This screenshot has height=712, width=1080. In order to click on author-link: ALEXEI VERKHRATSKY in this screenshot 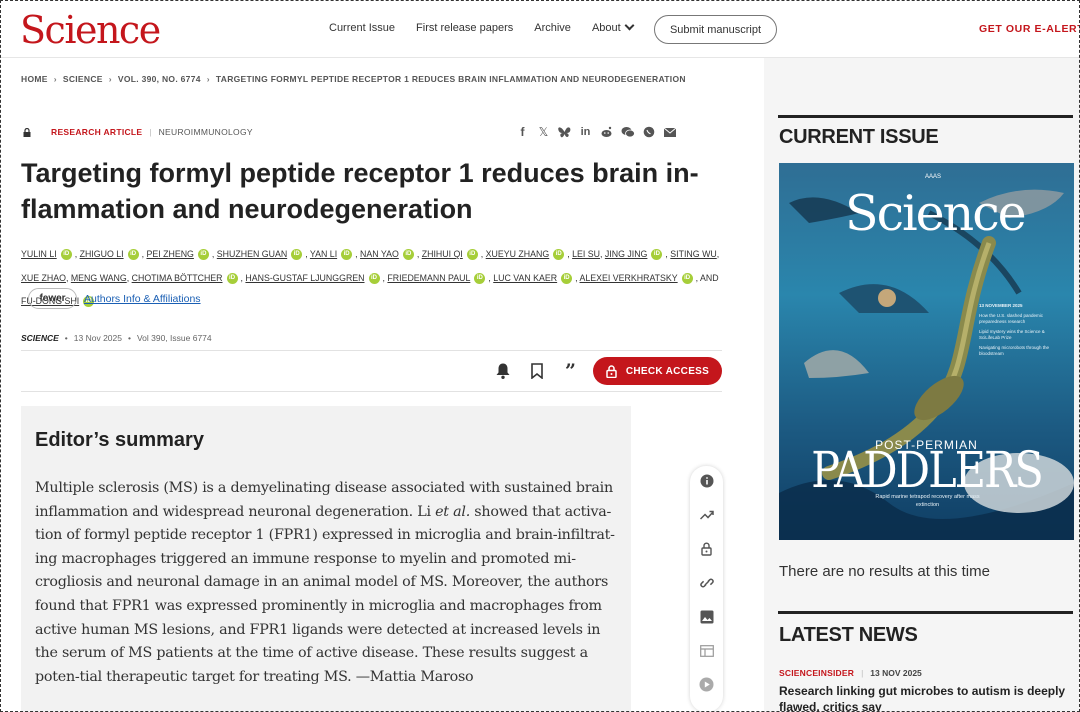, I will do `click(629, 278)`.